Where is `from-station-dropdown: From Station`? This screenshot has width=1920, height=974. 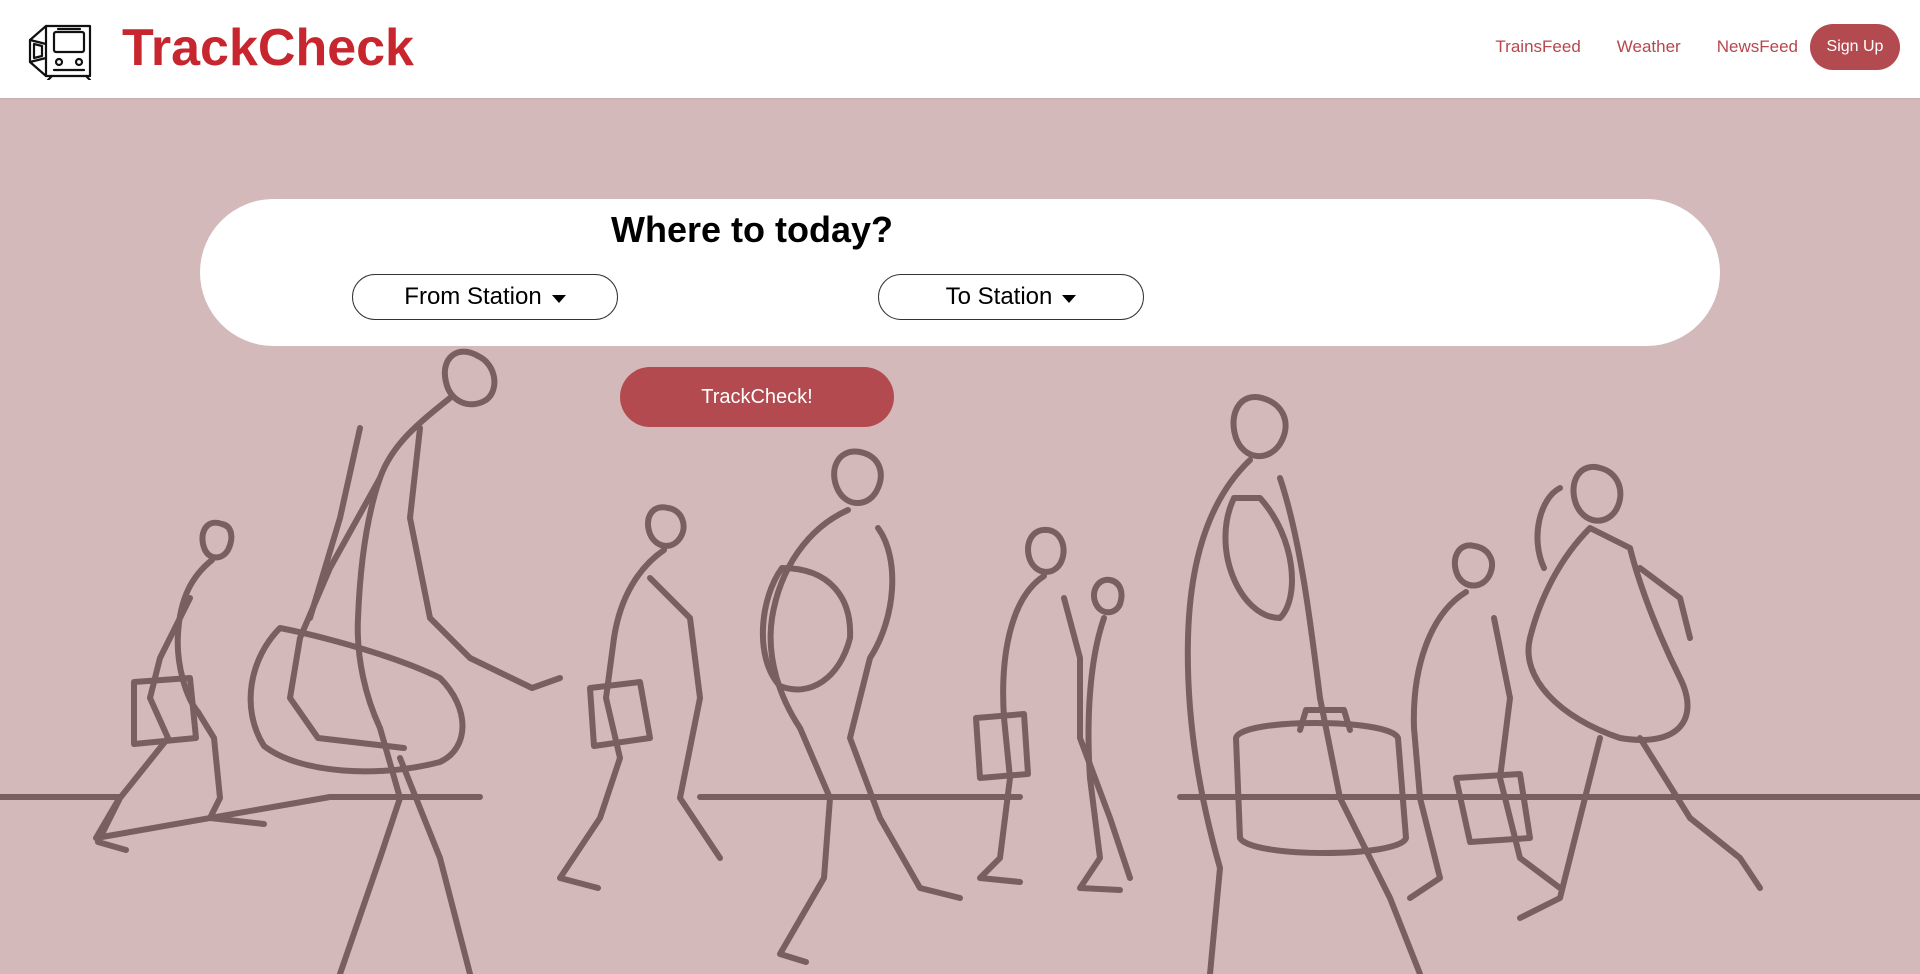
from-station-dropdown: From Station is located at coordinates (485, 297).